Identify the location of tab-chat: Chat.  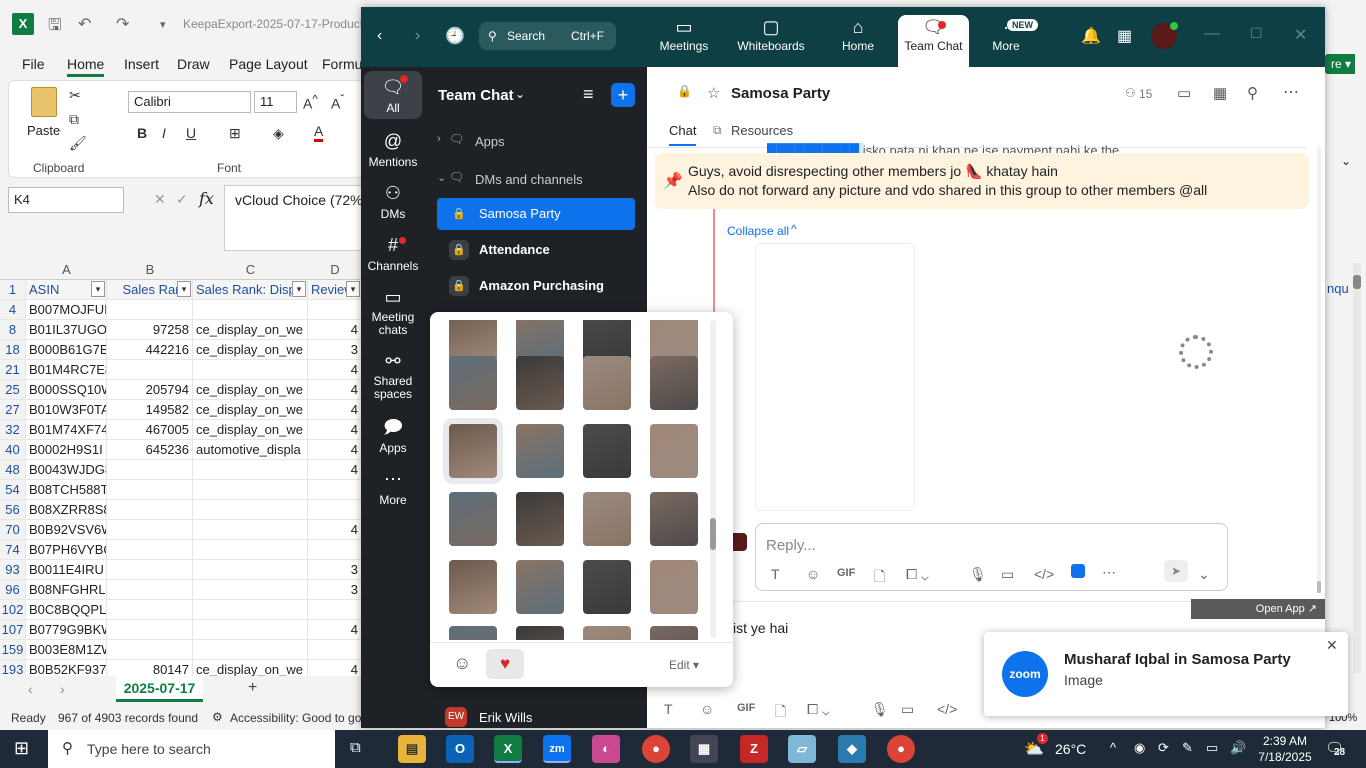
(683, 134).